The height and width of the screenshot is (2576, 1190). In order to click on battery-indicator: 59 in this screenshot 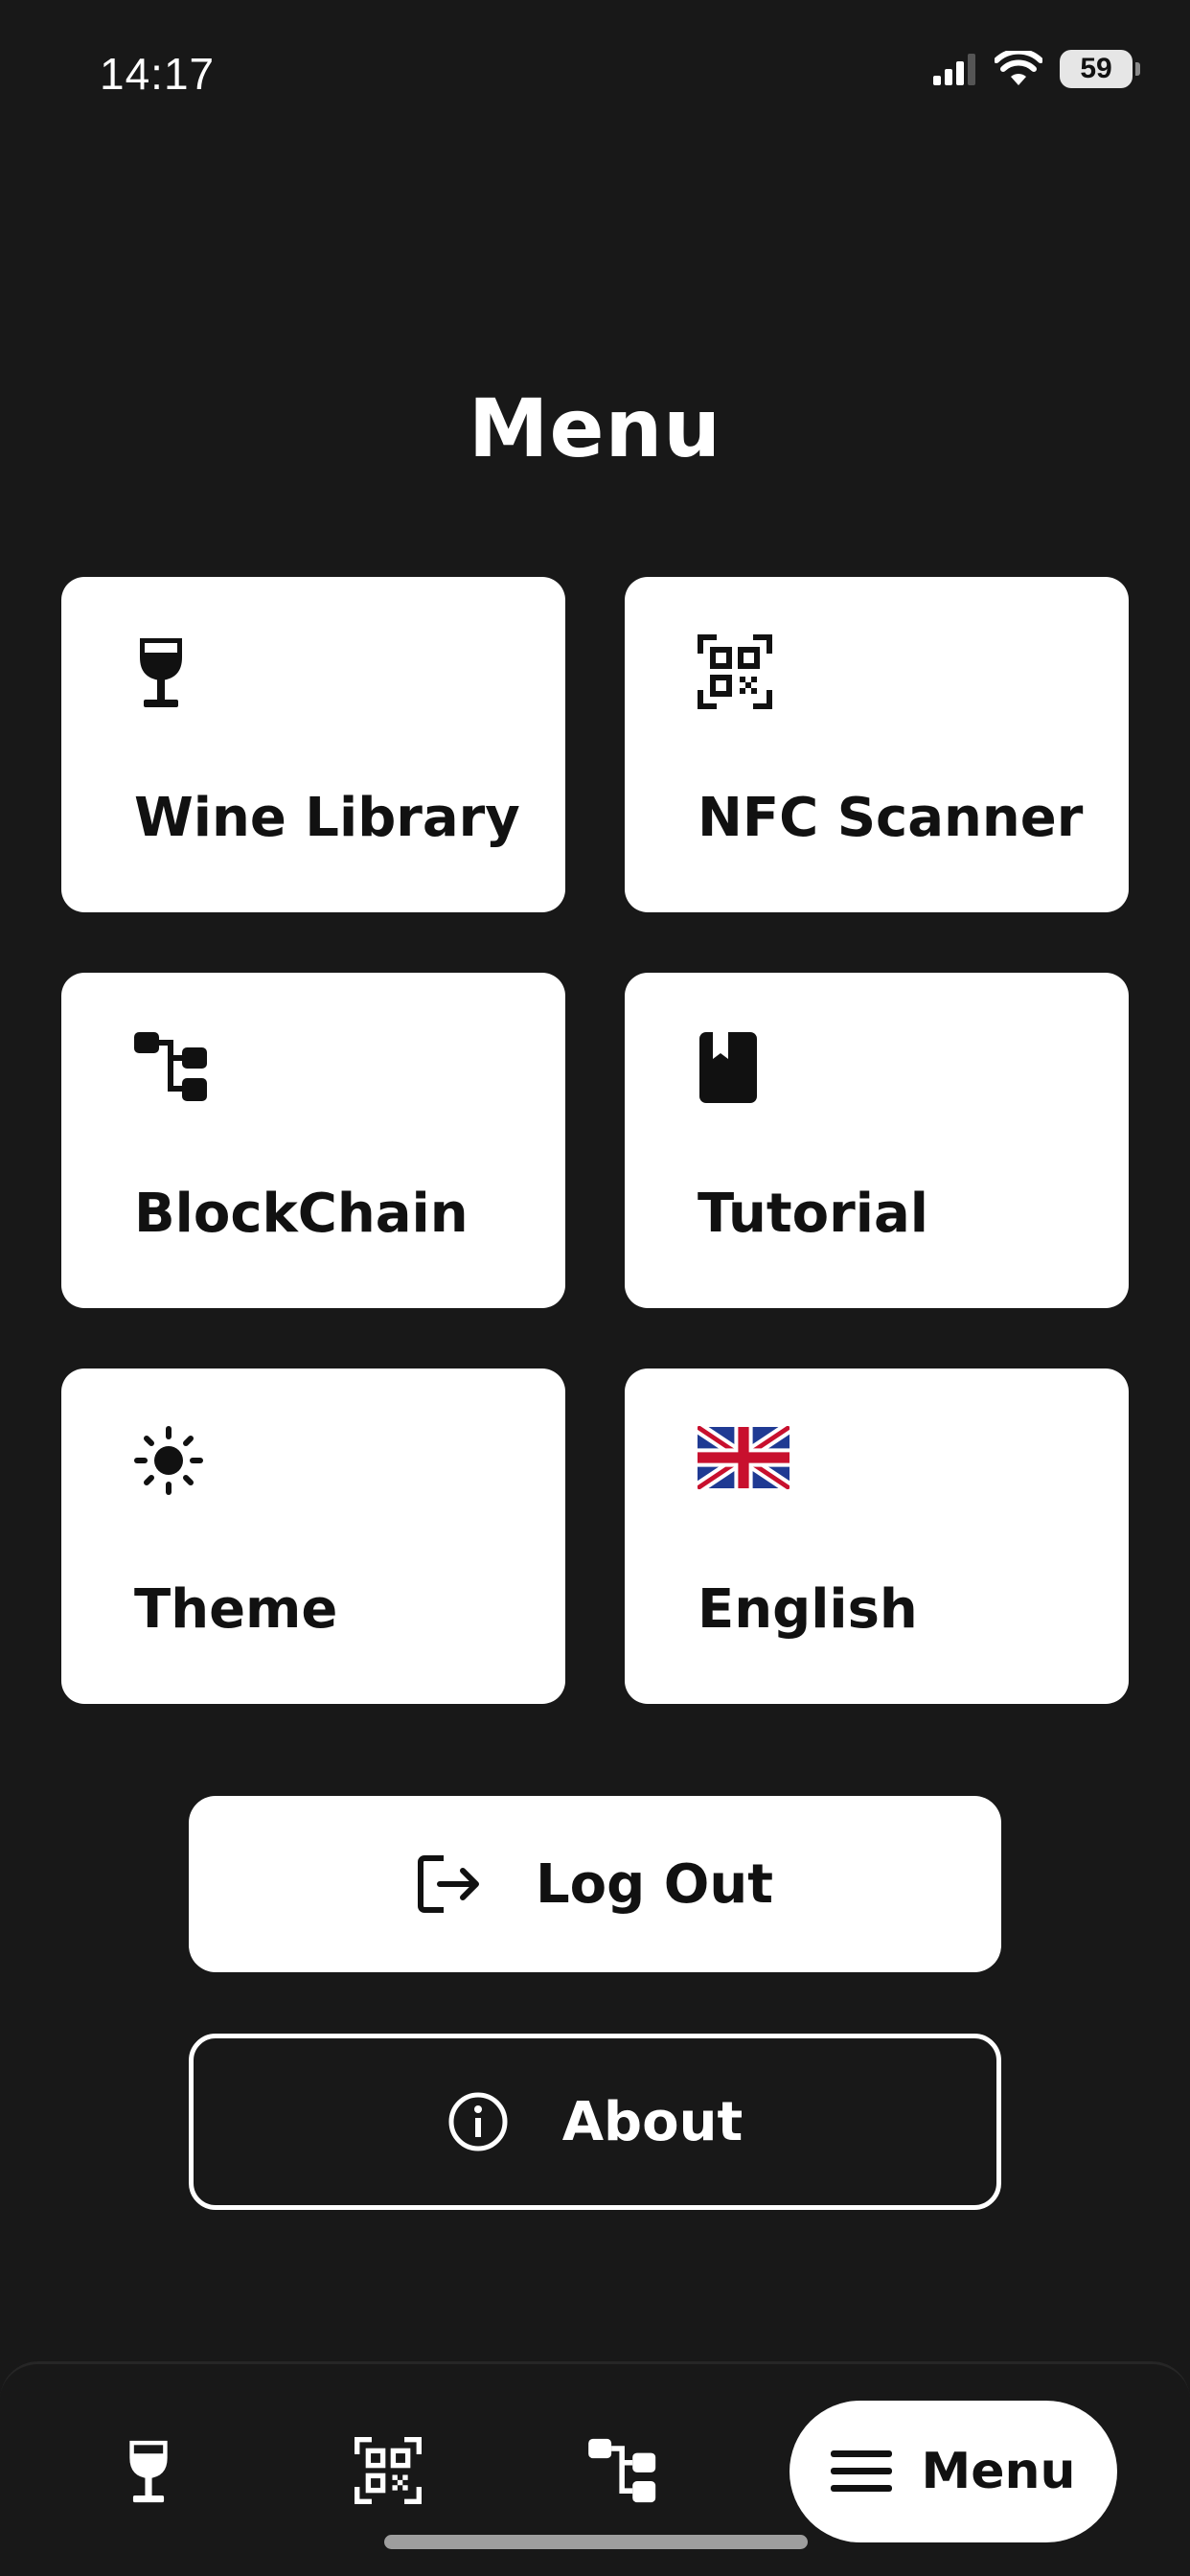, I will do `click(1100, 69)`.